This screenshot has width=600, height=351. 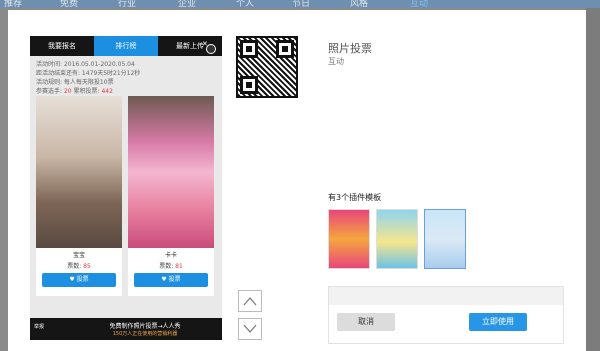 What do you see at coordinates (67, 91) in the screenshot?
I see `participants-count: 20` at bounding box center [67, 91].